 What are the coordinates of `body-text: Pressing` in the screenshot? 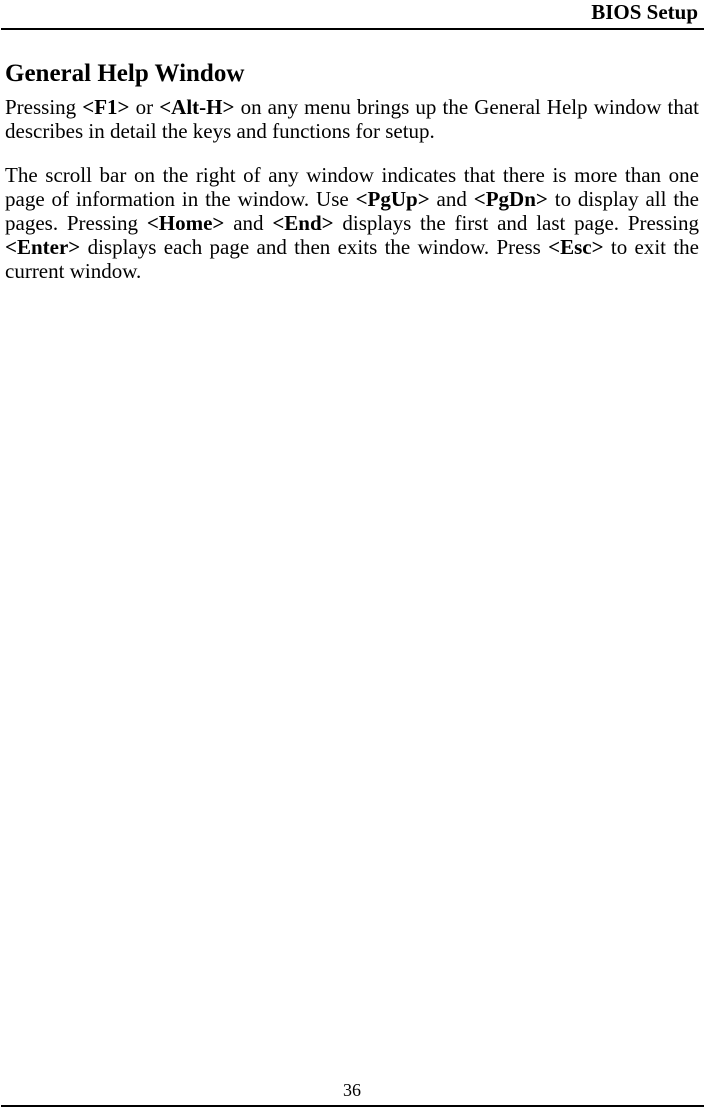 It's located at (44, 107).